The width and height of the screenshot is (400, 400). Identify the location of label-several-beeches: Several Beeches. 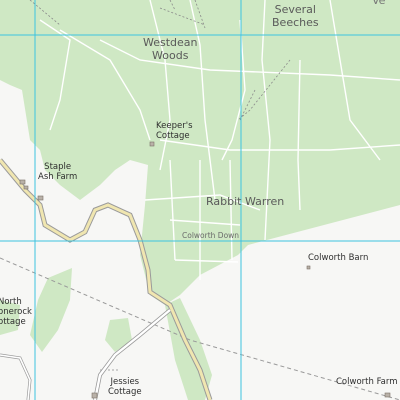
(295, 16).